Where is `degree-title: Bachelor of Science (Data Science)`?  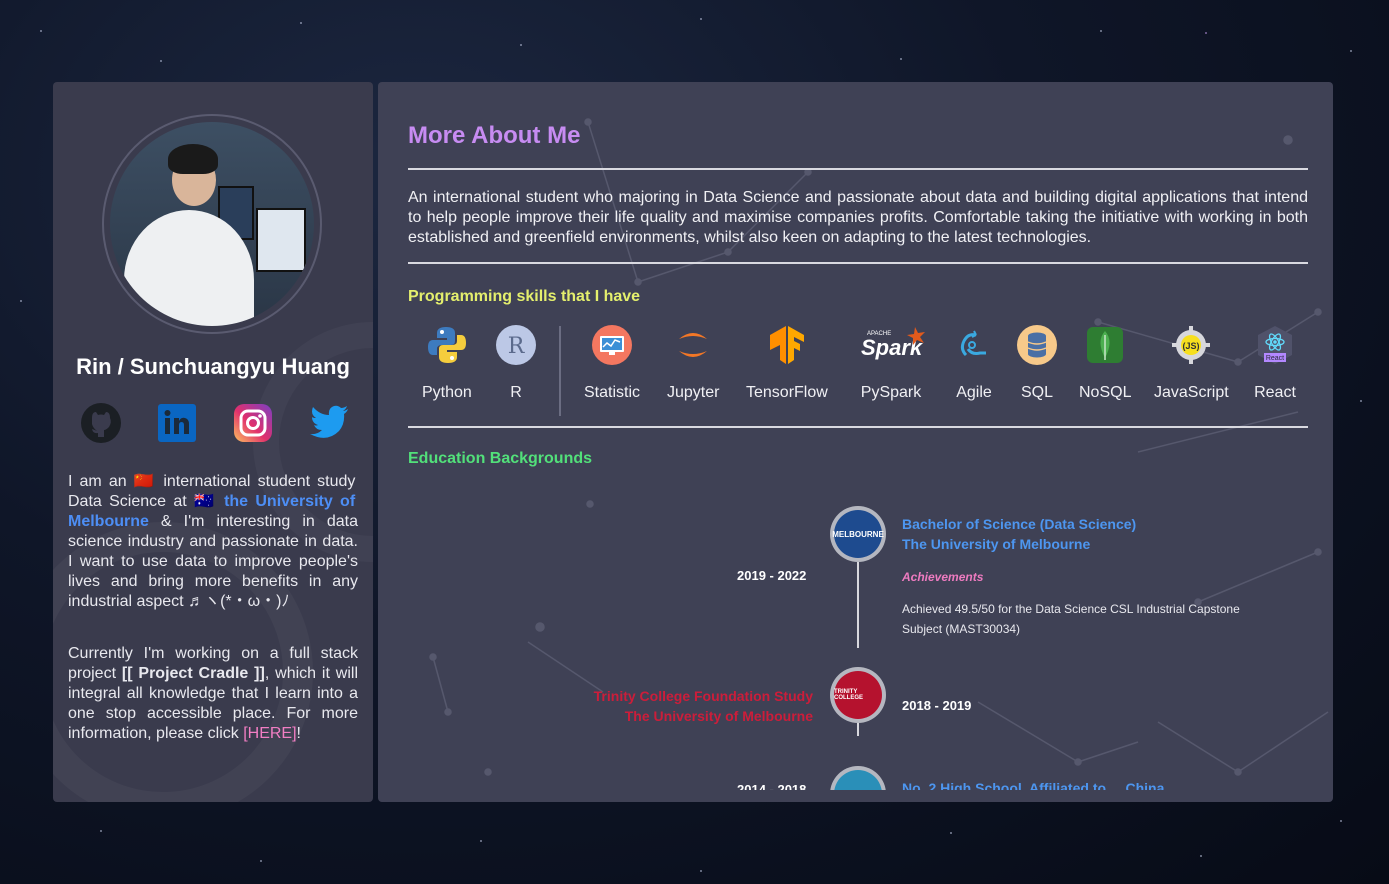 degree-title: Bachelor of Science (Data Science) is located at coordinates (1019, 524).